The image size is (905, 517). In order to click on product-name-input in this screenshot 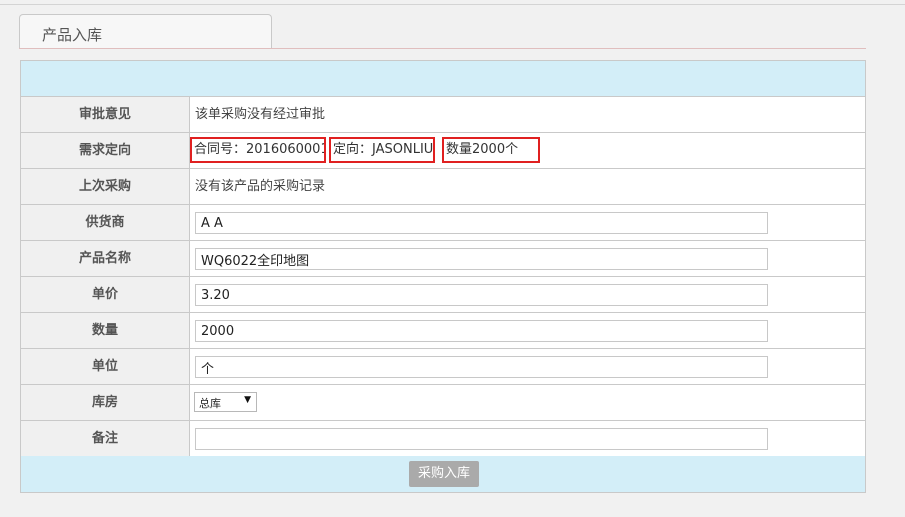, I will do `click(481, 259)`.